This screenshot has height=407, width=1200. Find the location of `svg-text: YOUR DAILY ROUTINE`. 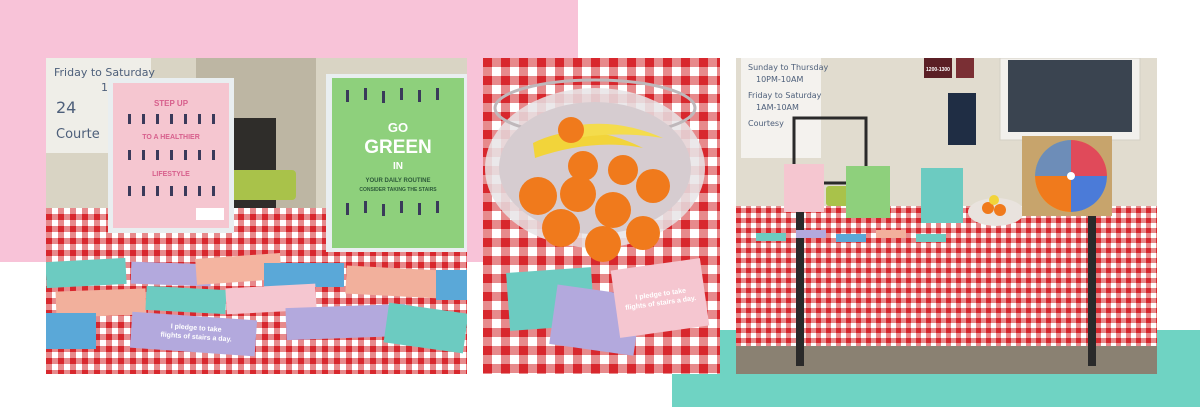

svg-text: YOUR DAILY ROUTINE is located at coordinates (397, 181).